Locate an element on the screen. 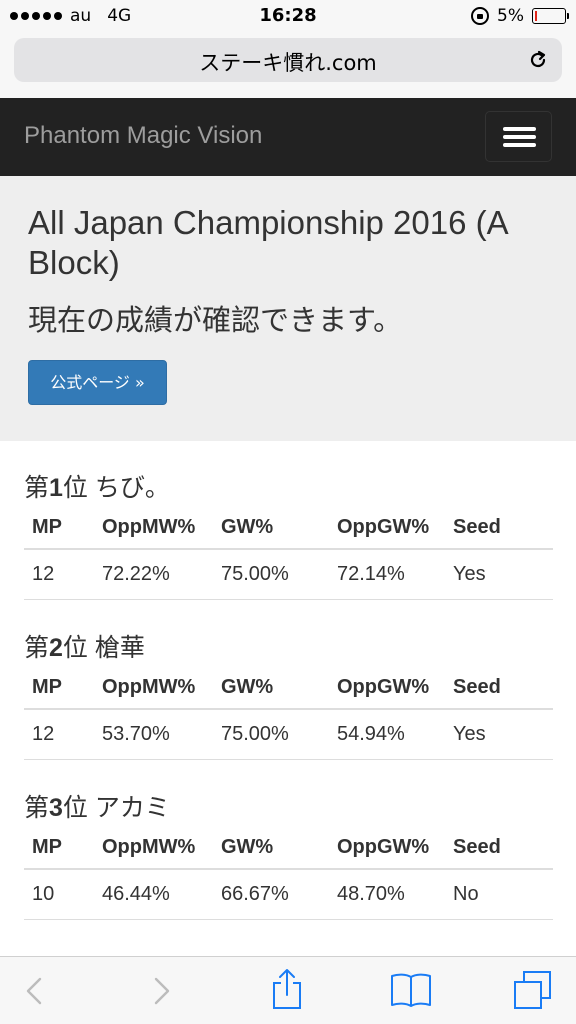  value-gw: 66.67% is located at coordinates (255, 894).